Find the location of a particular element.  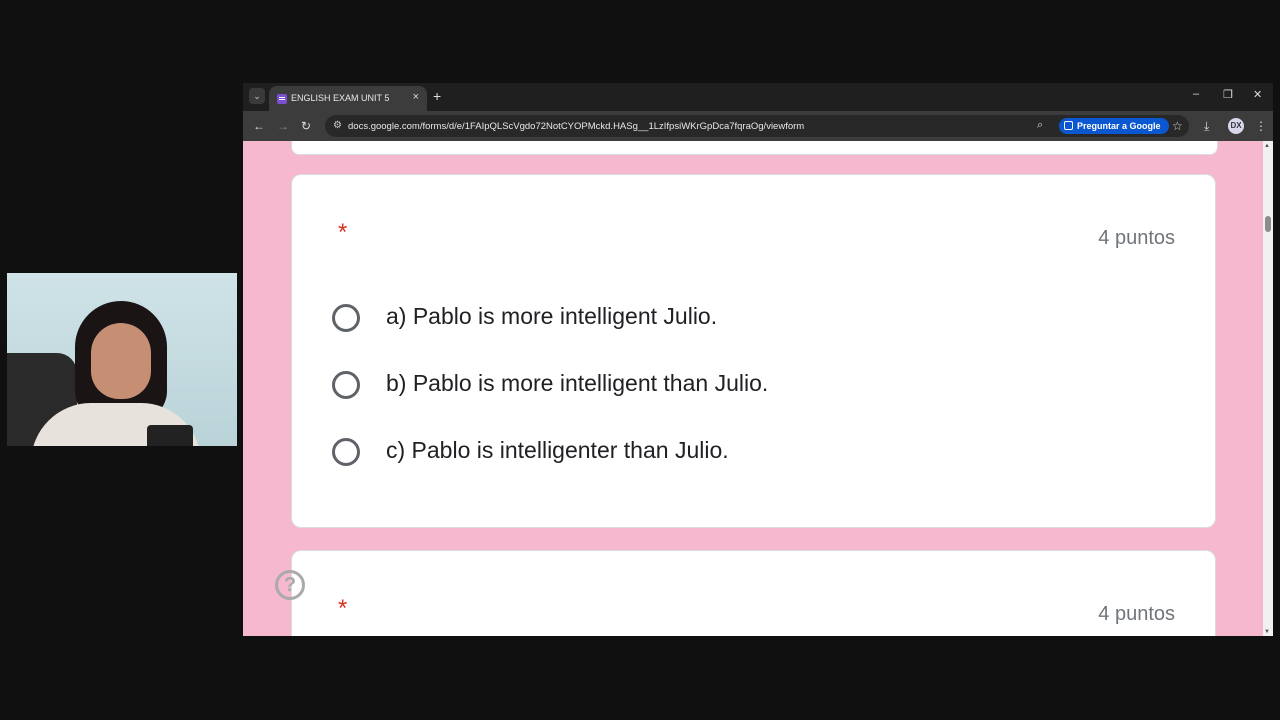

tab-bar: ⌄ ENGLISH EXAM UNIT 5 × + – ❐ ✕ is located at coordinates (758, 97).